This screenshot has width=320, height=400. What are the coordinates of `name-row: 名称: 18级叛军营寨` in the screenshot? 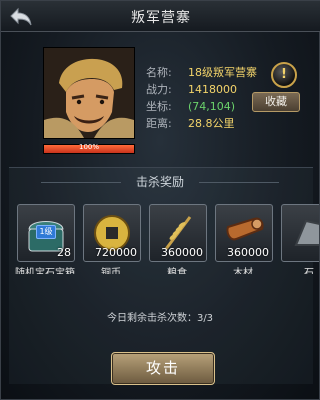 It's located at (201, 72).